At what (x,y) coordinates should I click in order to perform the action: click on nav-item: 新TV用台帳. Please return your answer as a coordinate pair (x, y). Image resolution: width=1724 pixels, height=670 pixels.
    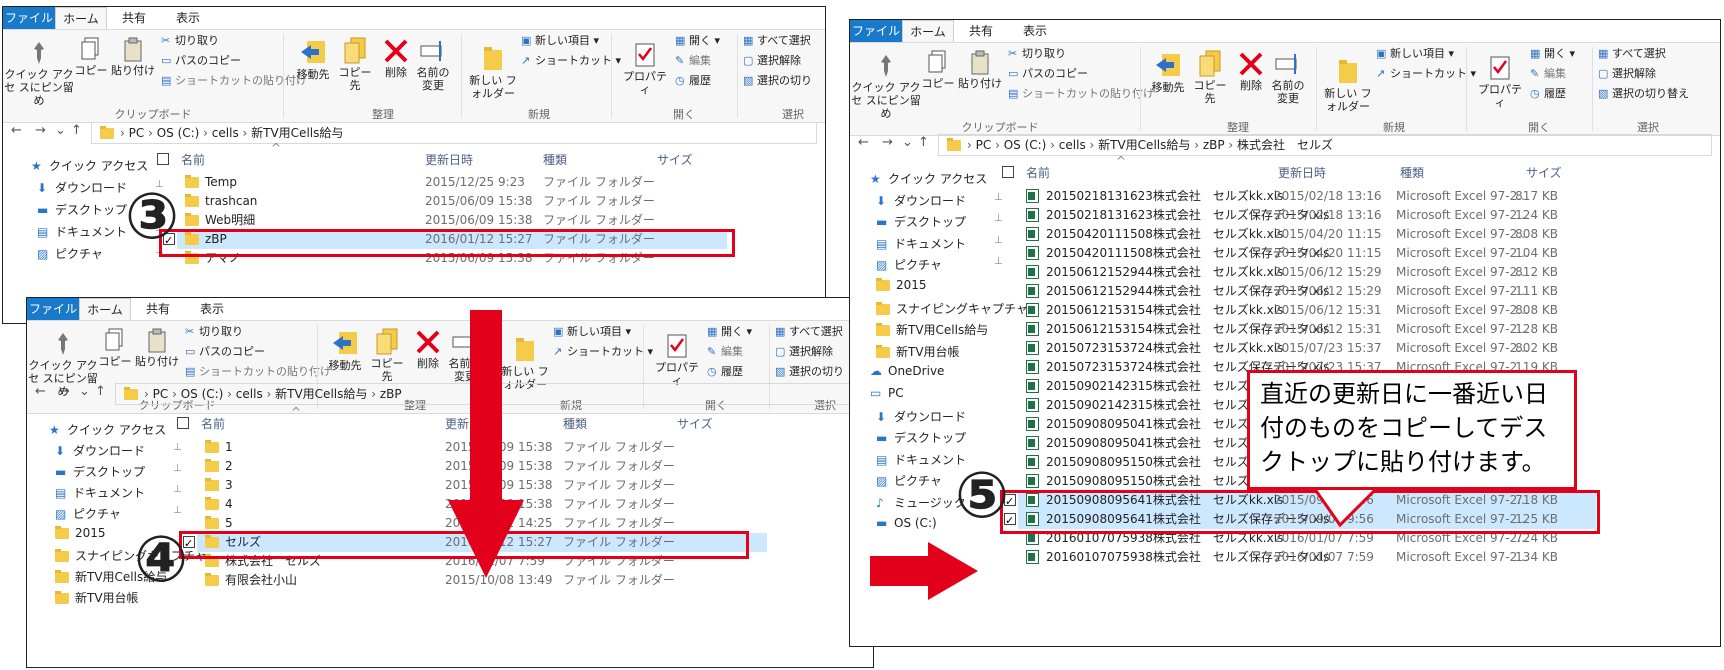
    Looking at the image, I should click on (97, 597).